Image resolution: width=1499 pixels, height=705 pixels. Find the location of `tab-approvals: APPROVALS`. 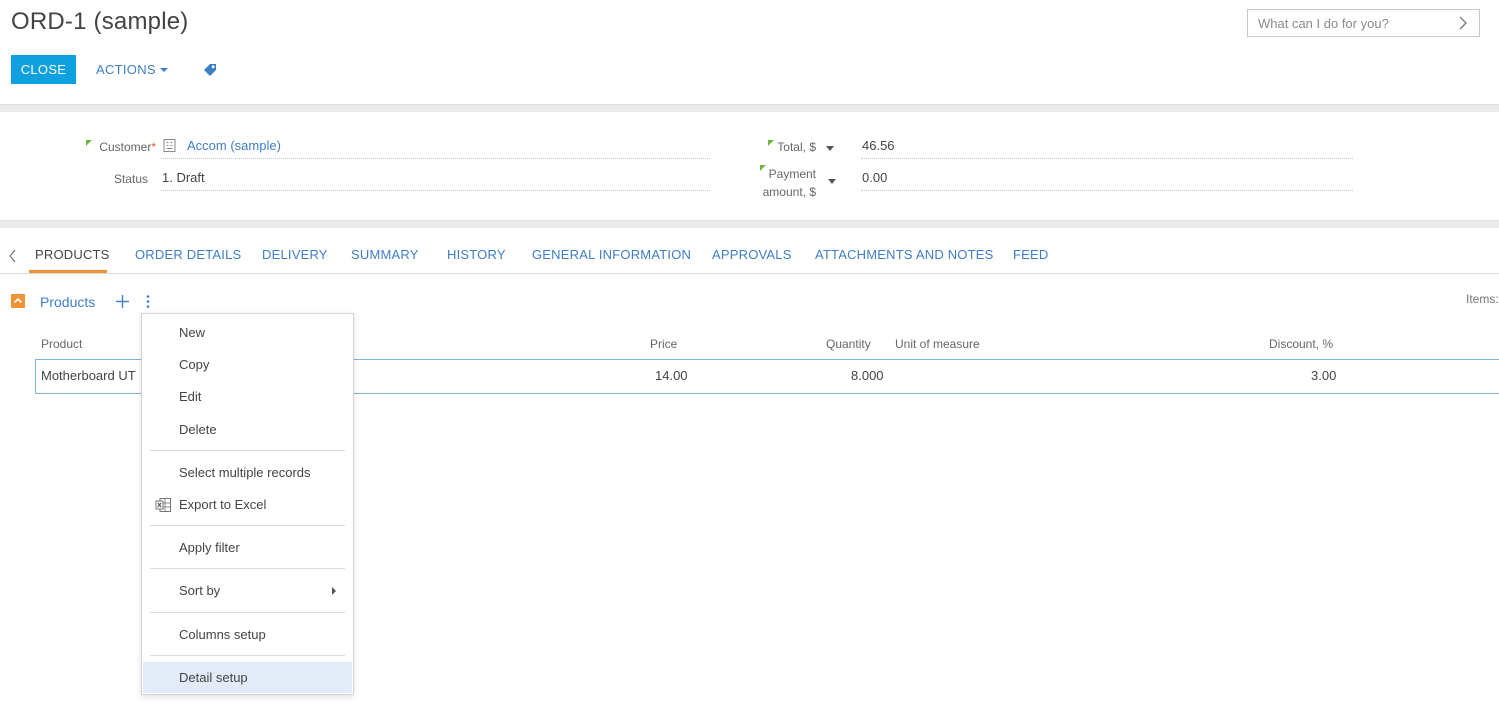

tab-approvals: APPROVALS is located at coordinates (752, 256).